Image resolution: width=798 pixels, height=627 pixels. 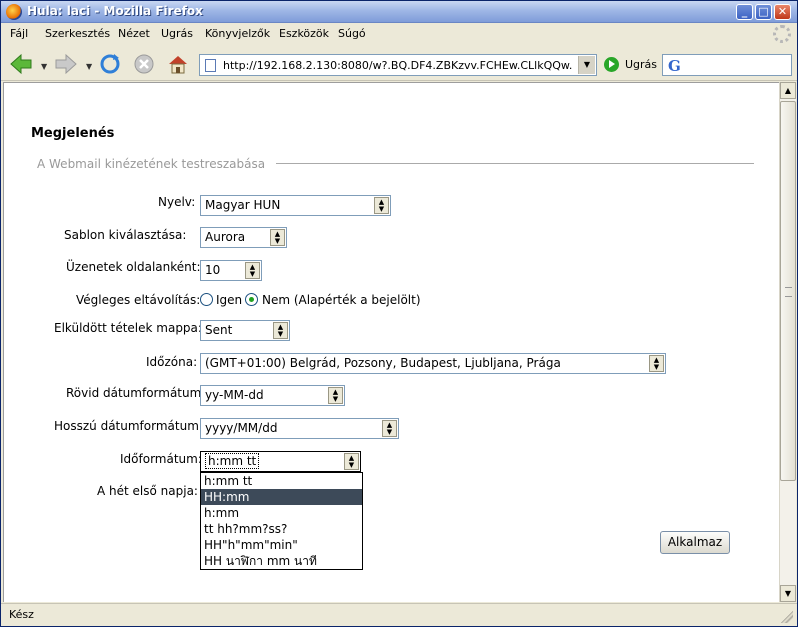 What do you see at coordinates (172, 362) in the screenshot?
I see `timezone-label: Időzóna:` at bounding box center [172, 362].